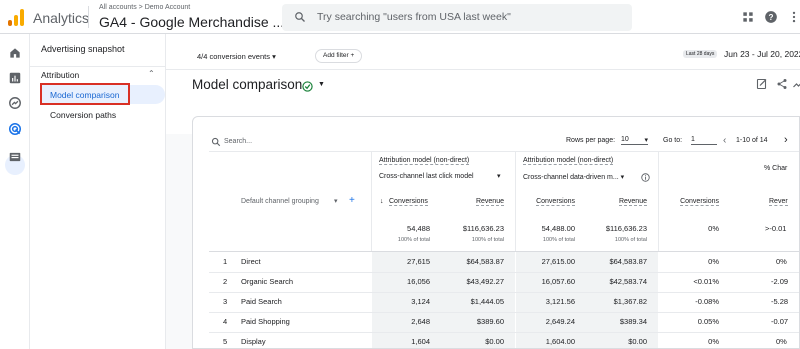  Describe the element at coordinates (408, 202) in the screenshot. I see `col-conversions-1: Conversions` at that location.